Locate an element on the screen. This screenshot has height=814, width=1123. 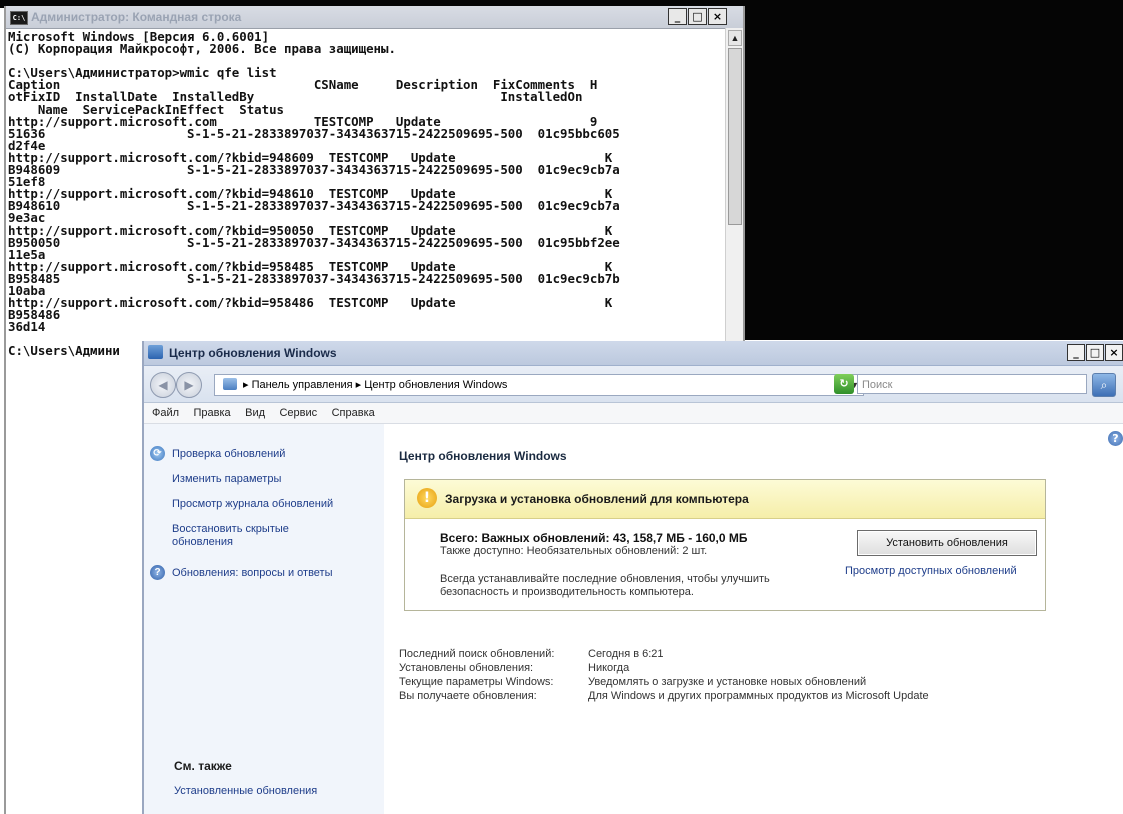
control-panel-icon is located at coordinates (230, 384).